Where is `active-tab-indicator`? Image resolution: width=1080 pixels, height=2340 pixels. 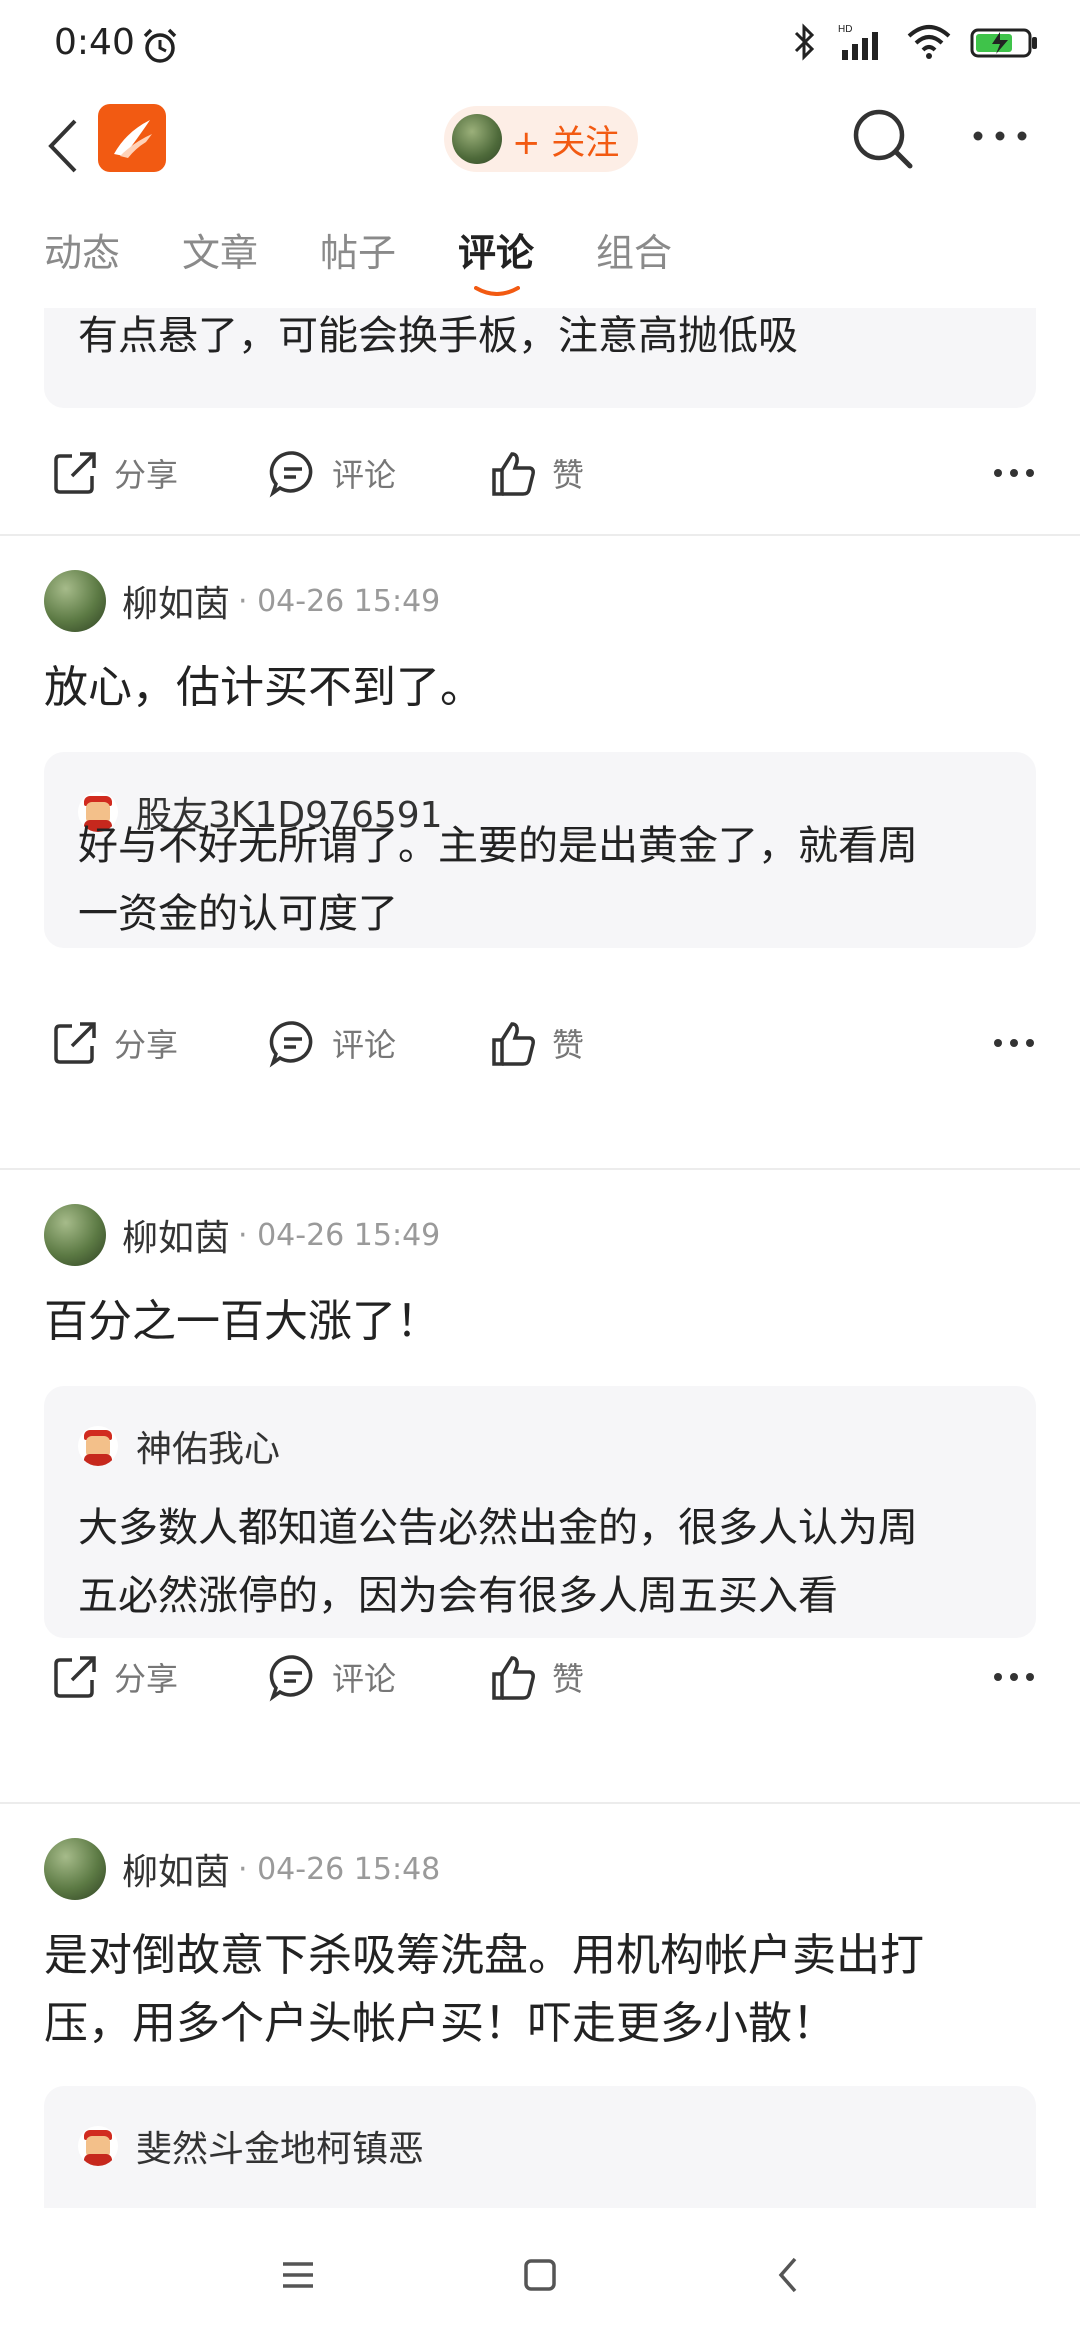
active-tab-indicator is located at coordinates (497, 291).